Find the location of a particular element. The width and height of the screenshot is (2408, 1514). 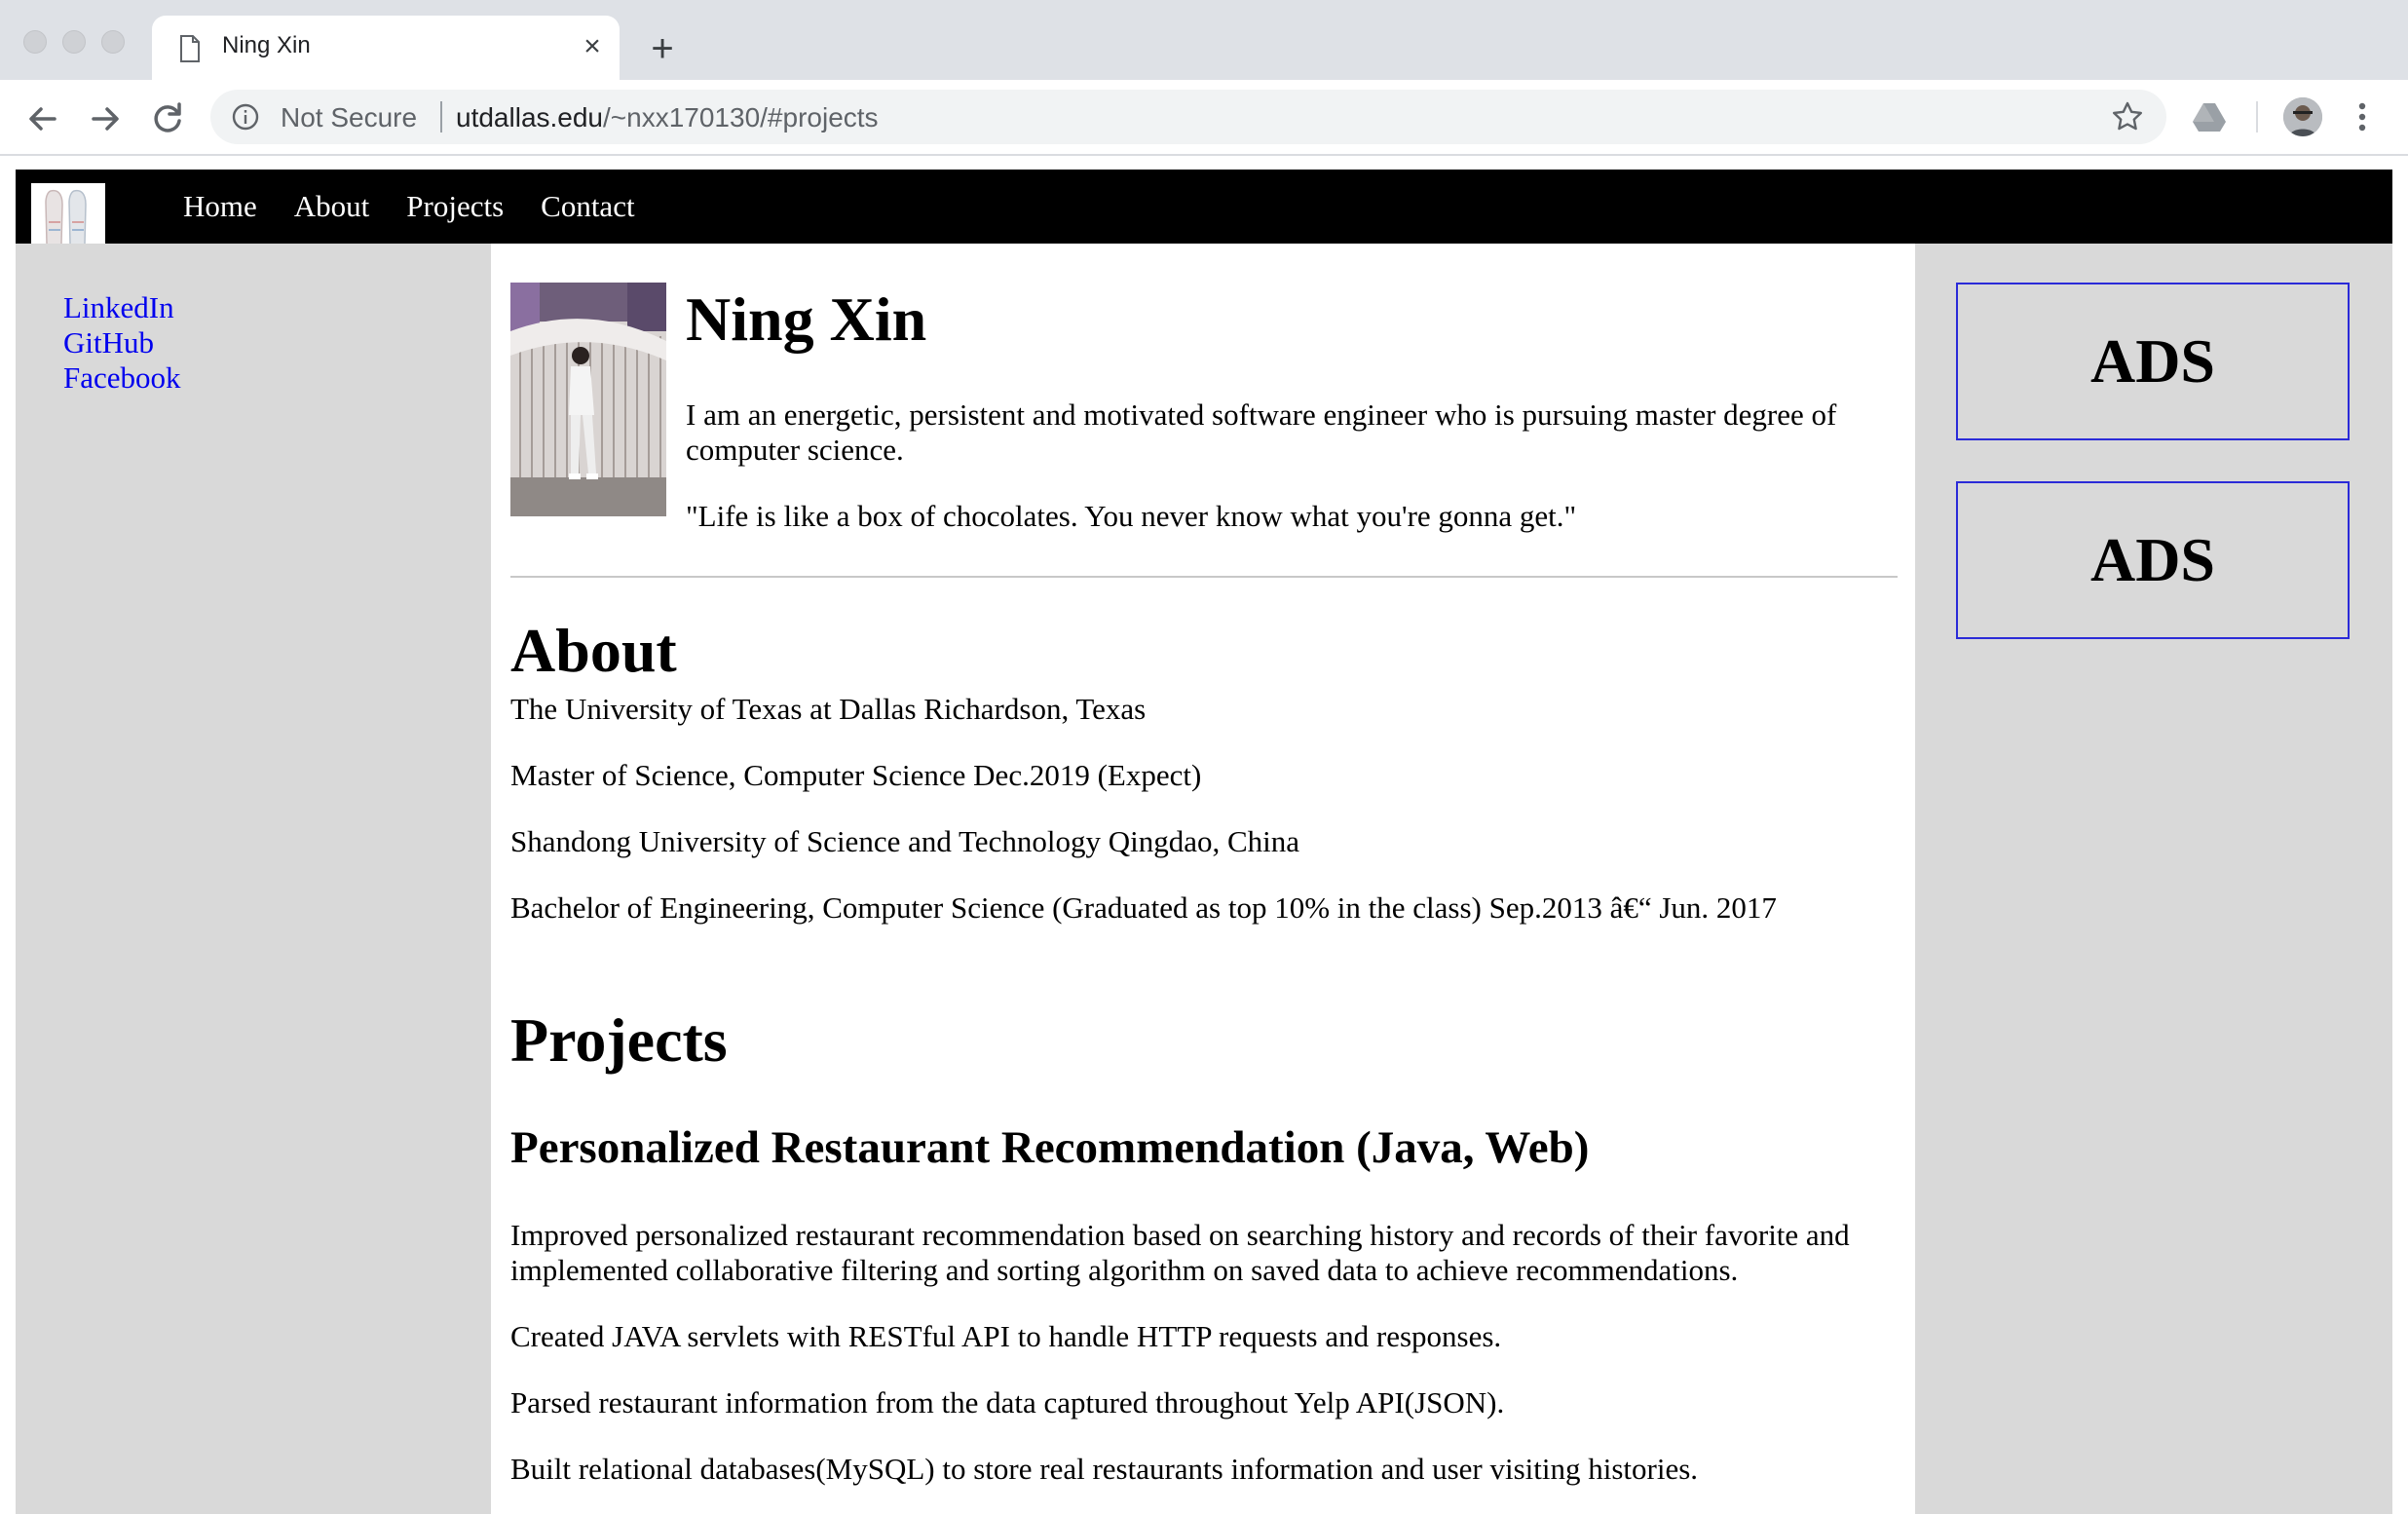

site-navbar: Home About Projects Contact is located at coordinates (1204, 213).